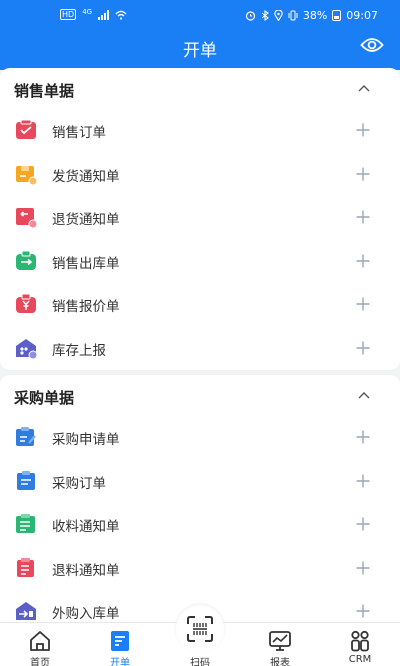  Describe the element at coordinates (87, 11) in the screenshot. I see `signal-badge: 4G` at that location.